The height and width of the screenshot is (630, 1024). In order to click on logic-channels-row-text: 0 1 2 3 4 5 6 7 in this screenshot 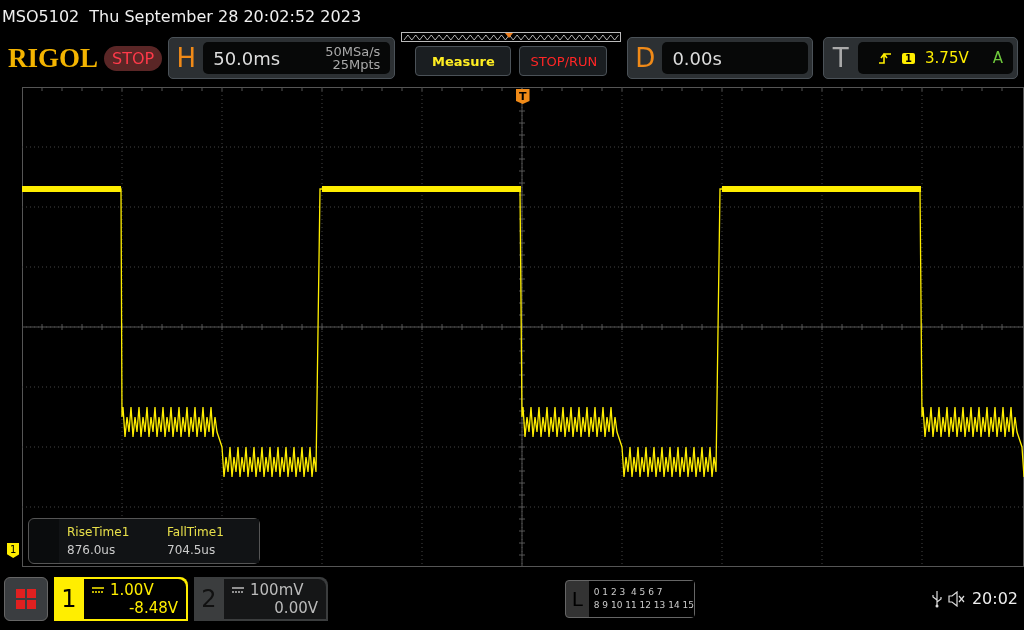, I will do `click(628, 592)`.